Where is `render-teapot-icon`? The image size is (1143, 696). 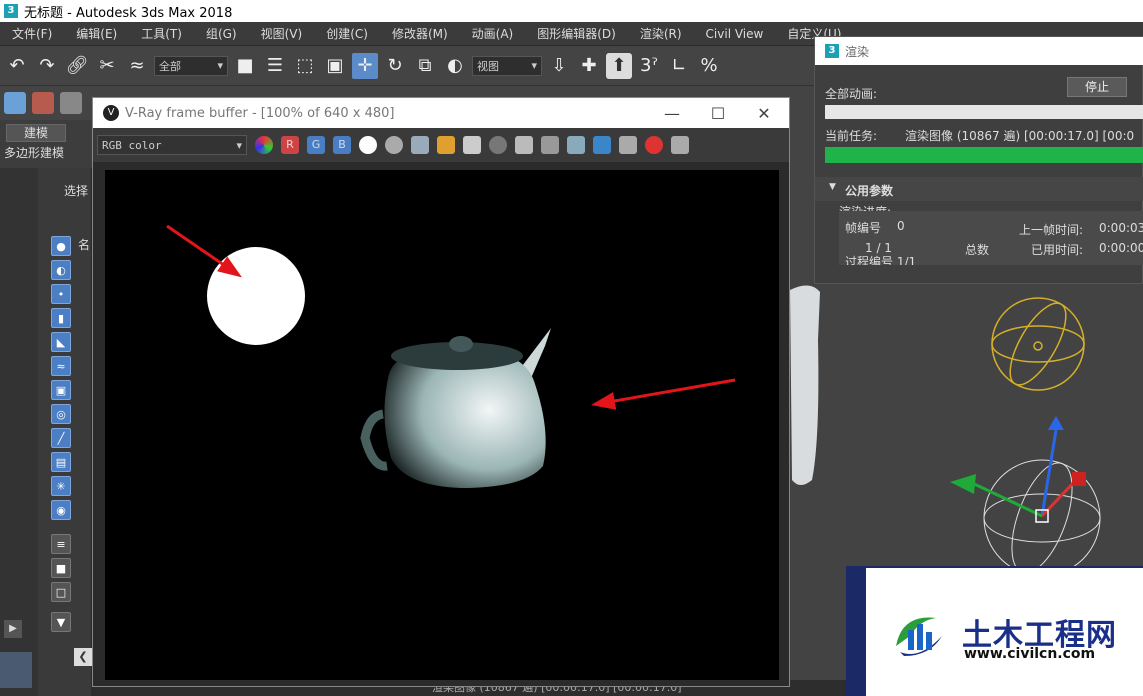
render-teapot-icon is located at coordinates (576, 145).